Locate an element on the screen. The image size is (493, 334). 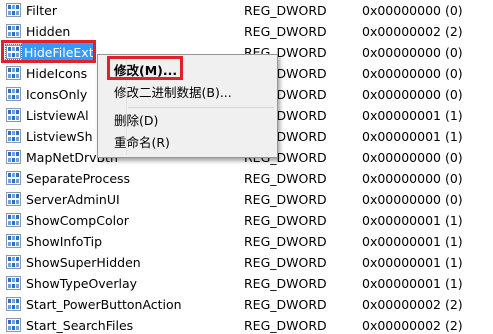
registry-value-row: ShowCompColor REG_DWORD 0x00000001 (1) is located at coordinates (246, 220).